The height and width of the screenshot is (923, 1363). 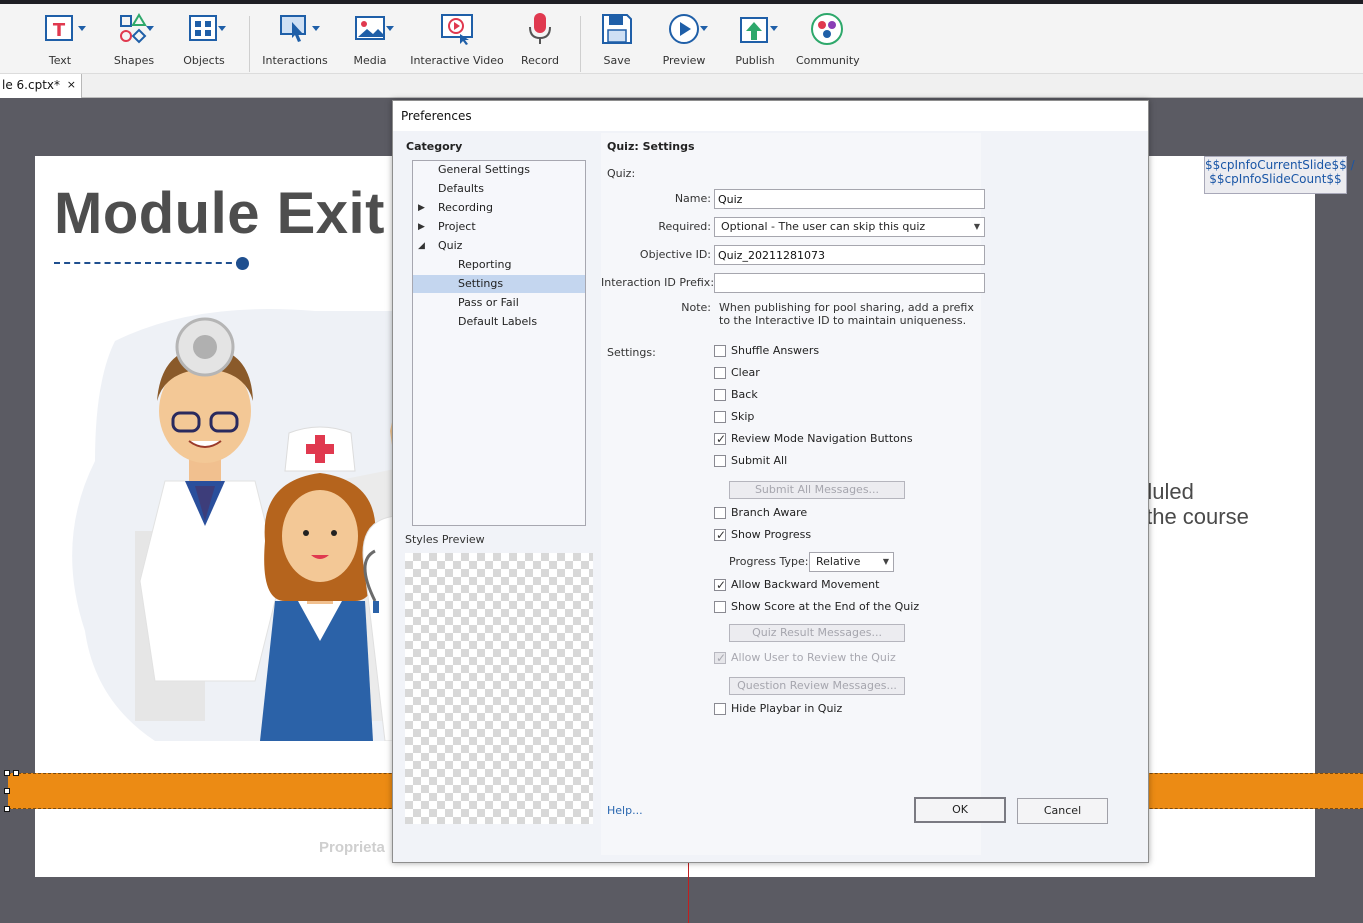 What do you see at coordinates (499, 322) in the screenshot?
I see `tree-item-default-labels: Default Labels` at bounding box center [499, 322].